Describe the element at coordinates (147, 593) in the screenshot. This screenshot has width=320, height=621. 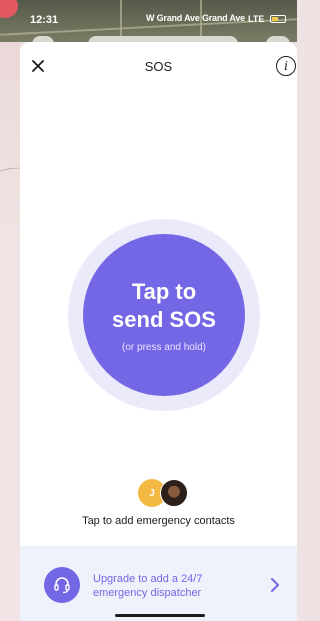
I see `upgrade-line2: emergency dispatcher` at that location.